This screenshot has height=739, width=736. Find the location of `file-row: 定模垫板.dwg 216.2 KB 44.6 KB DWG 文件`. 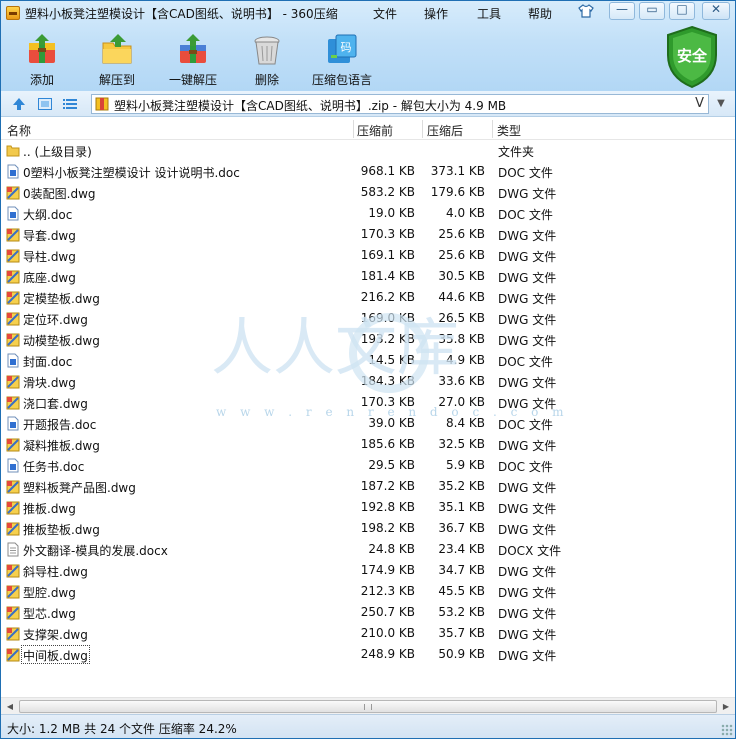

file-row: 定模垫板.dwg 216.2 KB 44.6 KB DWG 文件 is located at coordinates (368, 297).